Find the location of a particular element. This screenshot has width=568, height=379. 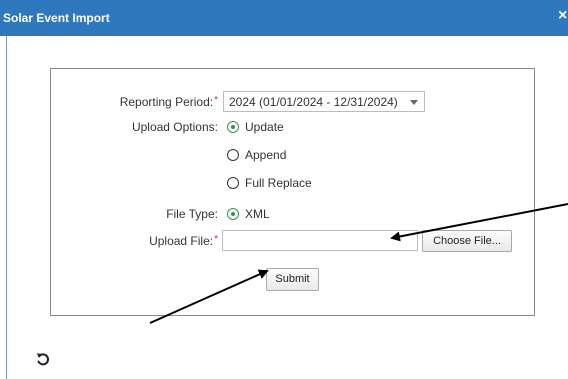

reporting-period-select: 2024 (01/01/2024 - 12/31/2024) is located at coordinates (324, 101).